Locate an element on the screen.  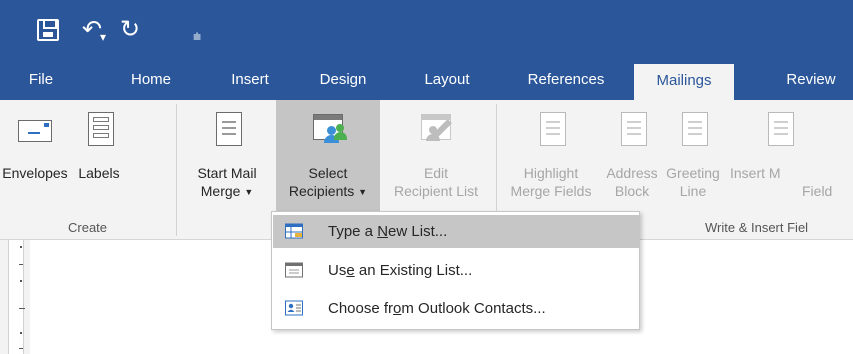
edit-recipient-list-label-line2: Recipient List is located at coordinates (436, 191).